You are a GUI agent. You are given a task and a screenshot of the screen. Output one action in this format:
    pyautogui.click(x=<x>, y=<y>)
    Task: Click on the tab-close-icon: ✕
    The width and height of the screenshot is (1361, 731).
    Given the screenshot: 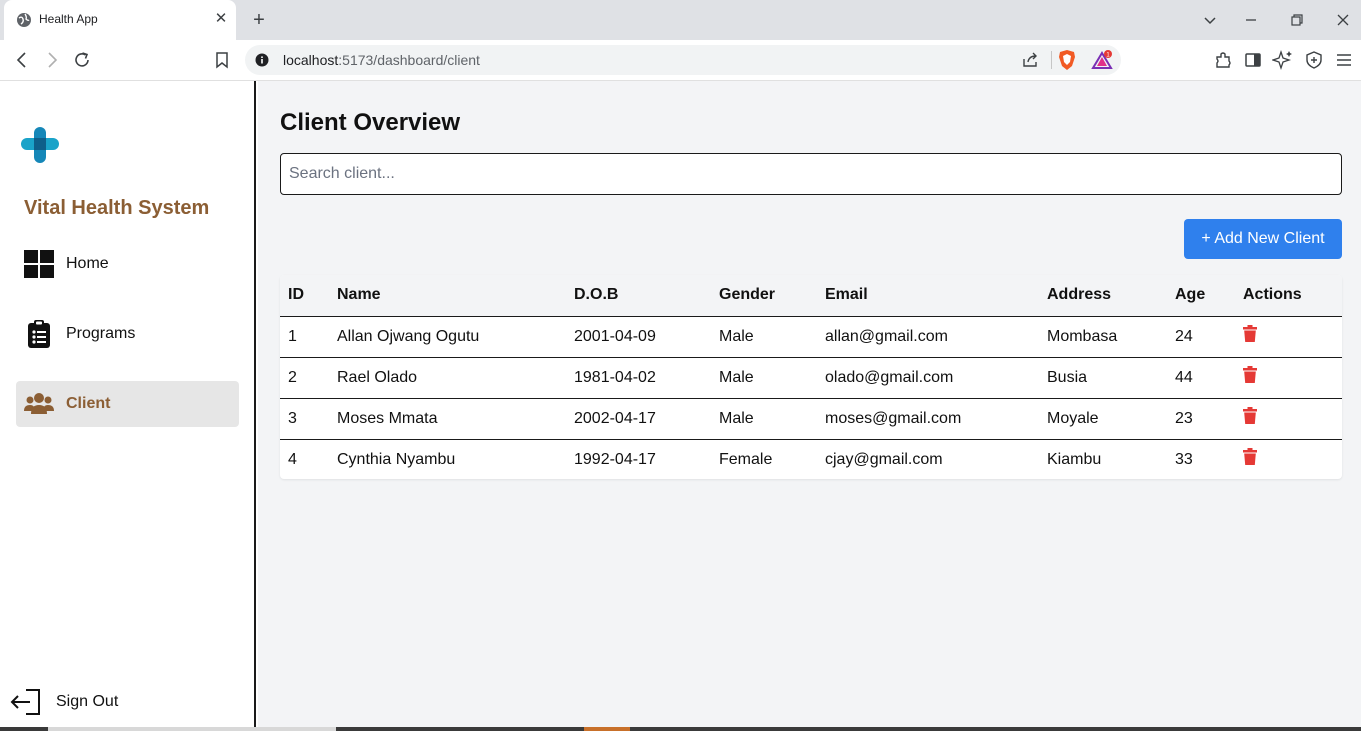 What is the action you would take?
    pyautogui.click(x=221, y=19)
    